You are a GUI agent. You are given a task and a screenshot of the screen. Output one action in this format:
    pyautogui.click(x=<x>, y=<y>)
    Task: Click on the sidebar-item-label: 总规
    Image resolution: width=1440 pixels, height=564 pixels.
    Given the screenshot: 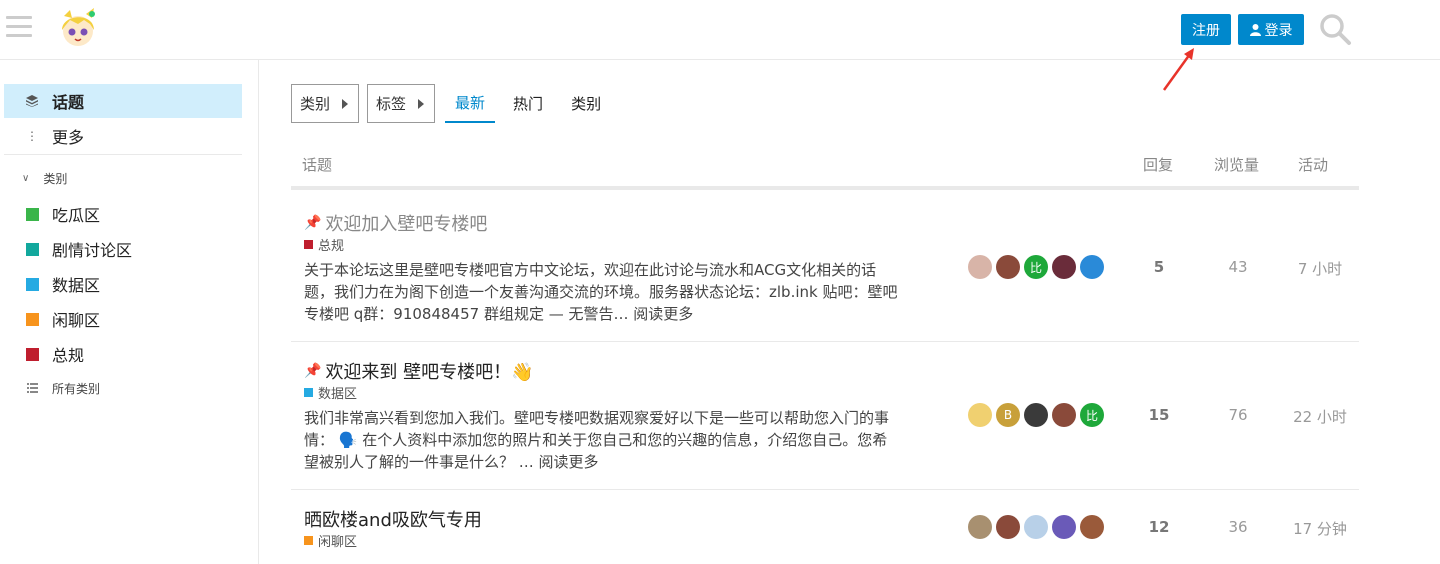 What is the action you would take?
    pyautogui.click(x=68, y=355)
    